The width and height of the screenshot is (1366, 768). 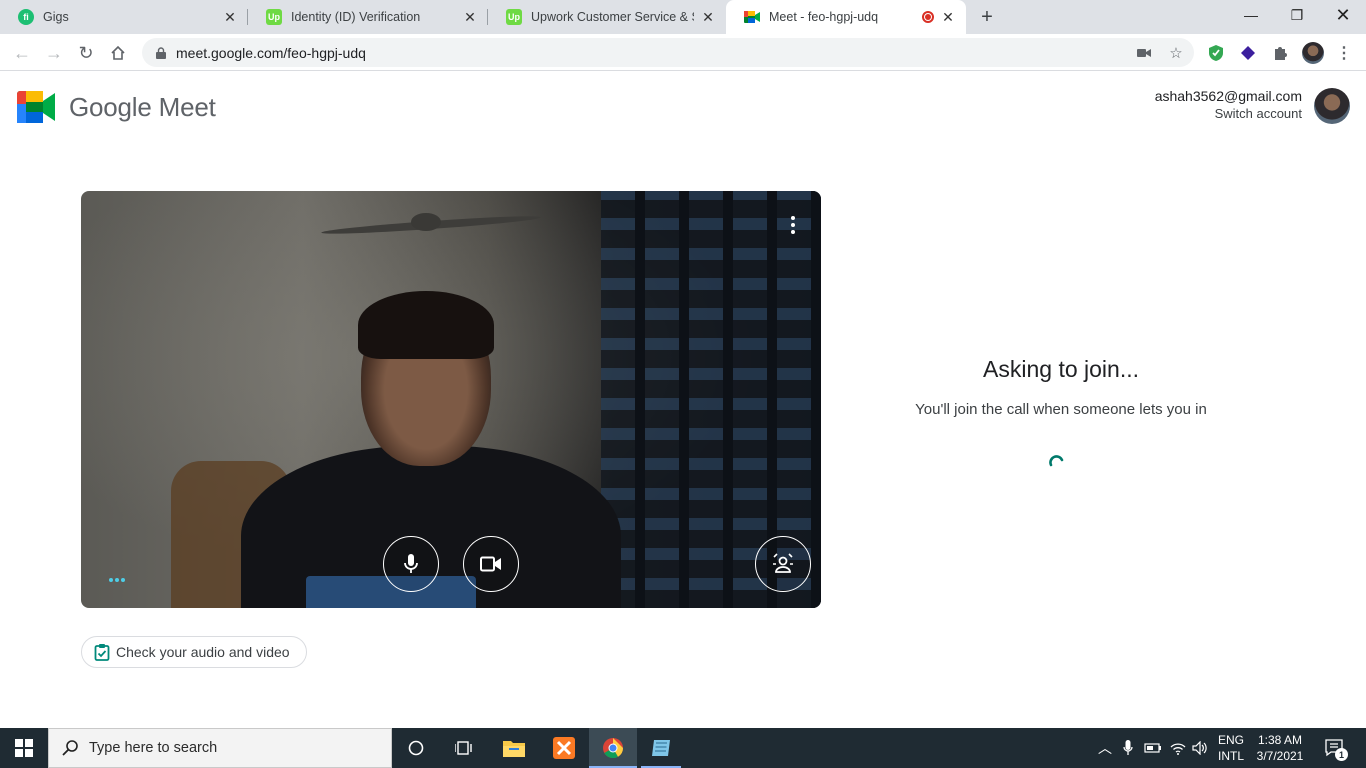 I want to click on start-button, so click(x=24, y=748).